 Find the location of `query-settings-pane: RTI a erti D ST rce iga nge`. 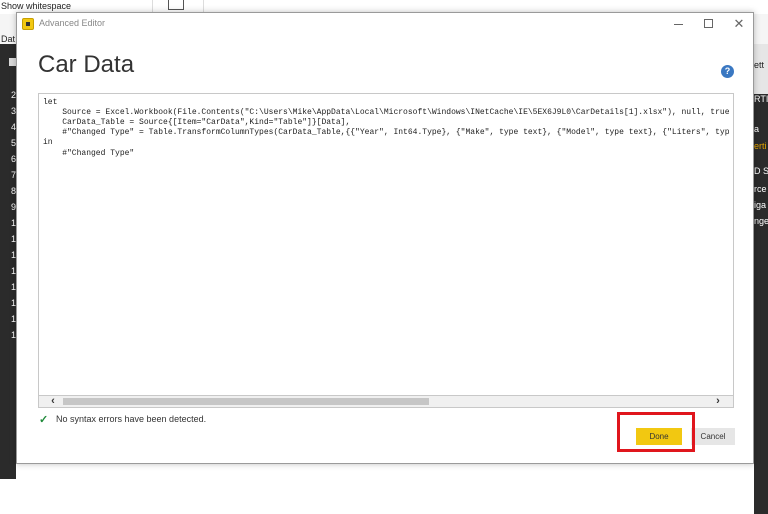

query-settings-pane: RTI a erti D ST rce iga nge is located at coordinates (761, 304).